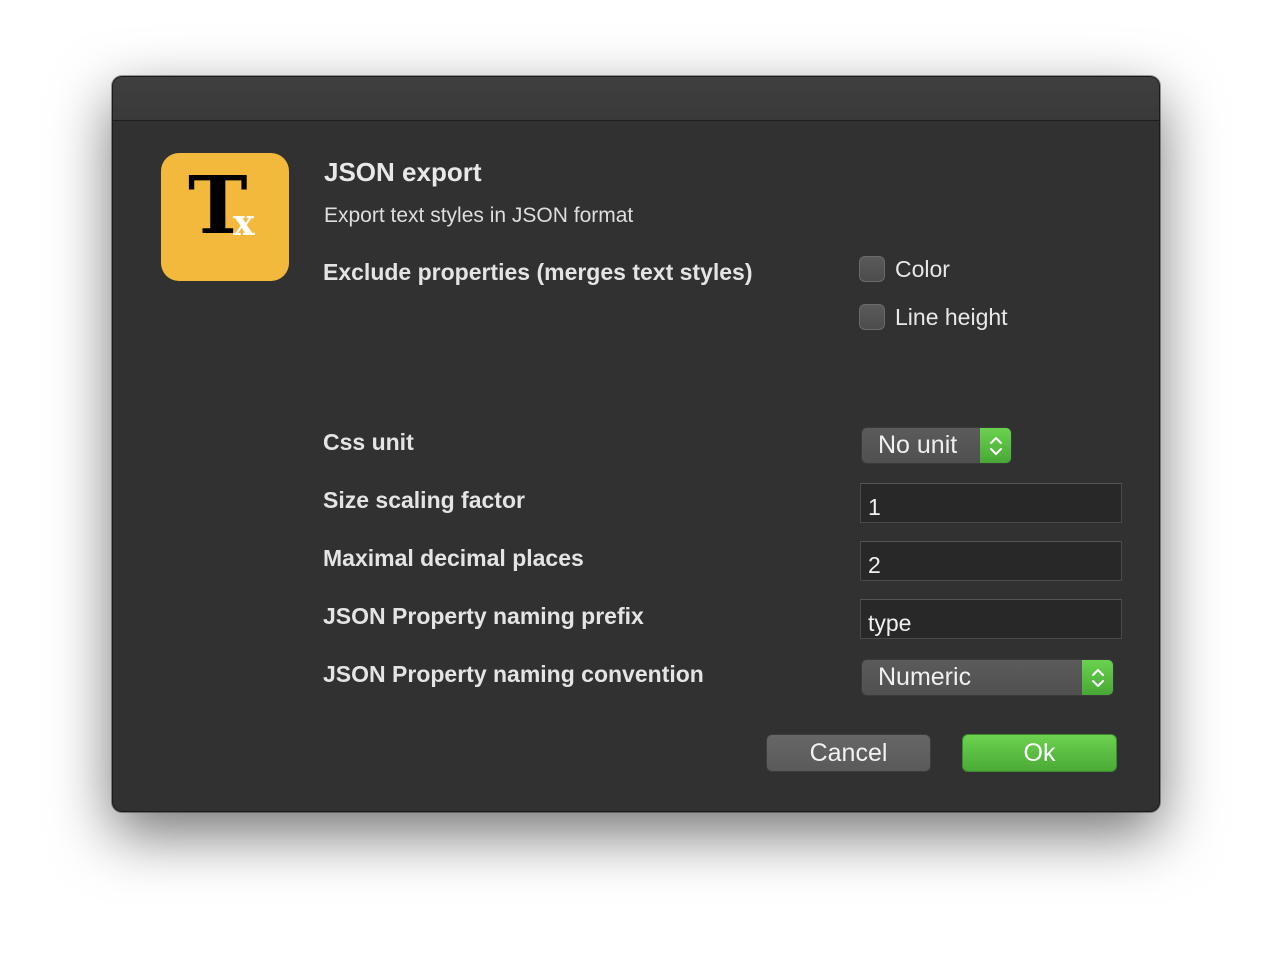 The image size is (1270, 958). I want to click on dialog-subtitle: Export text styles in JSON format, so click(479, 215).